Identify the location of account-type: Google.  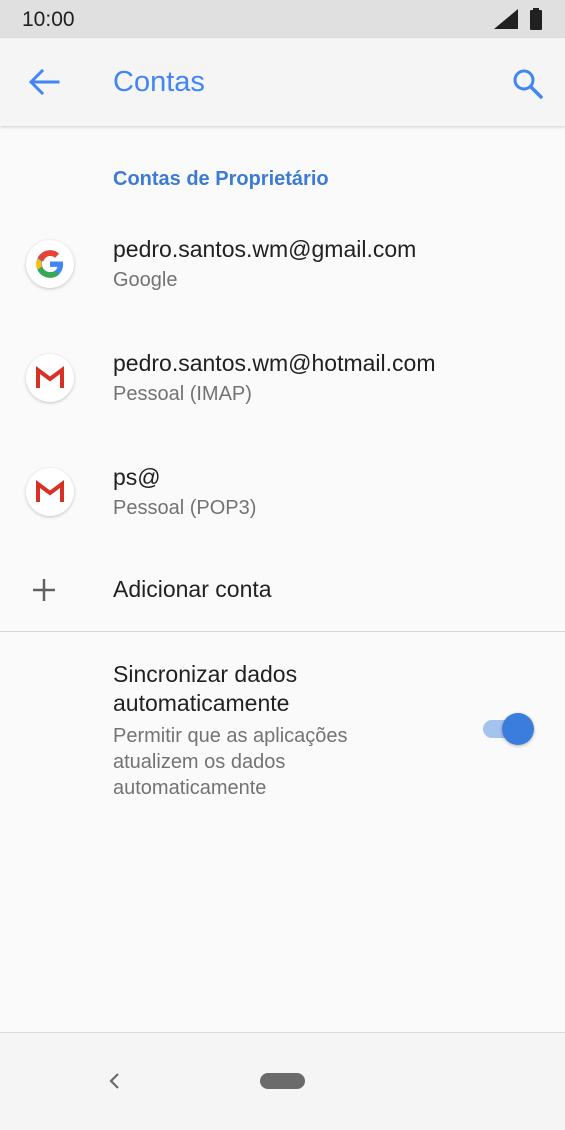
(145, 280).